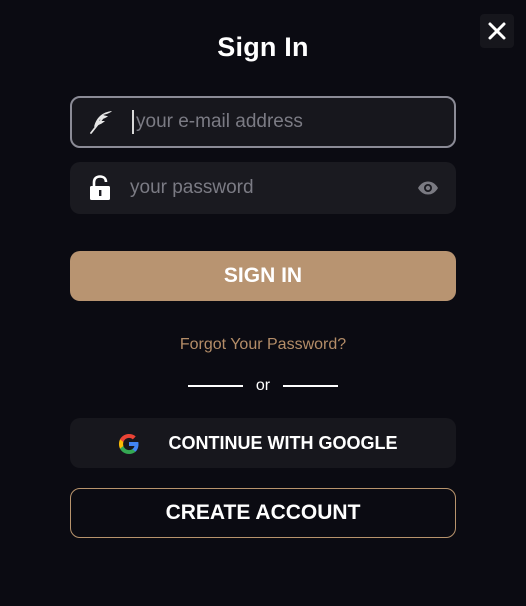 The height and width of the screenshot is (606, 526). What do you see at coordinates (263, 276) in the screenshot?
I see `sign-in-button: SIGN IN` at bounding box center [263, 276].